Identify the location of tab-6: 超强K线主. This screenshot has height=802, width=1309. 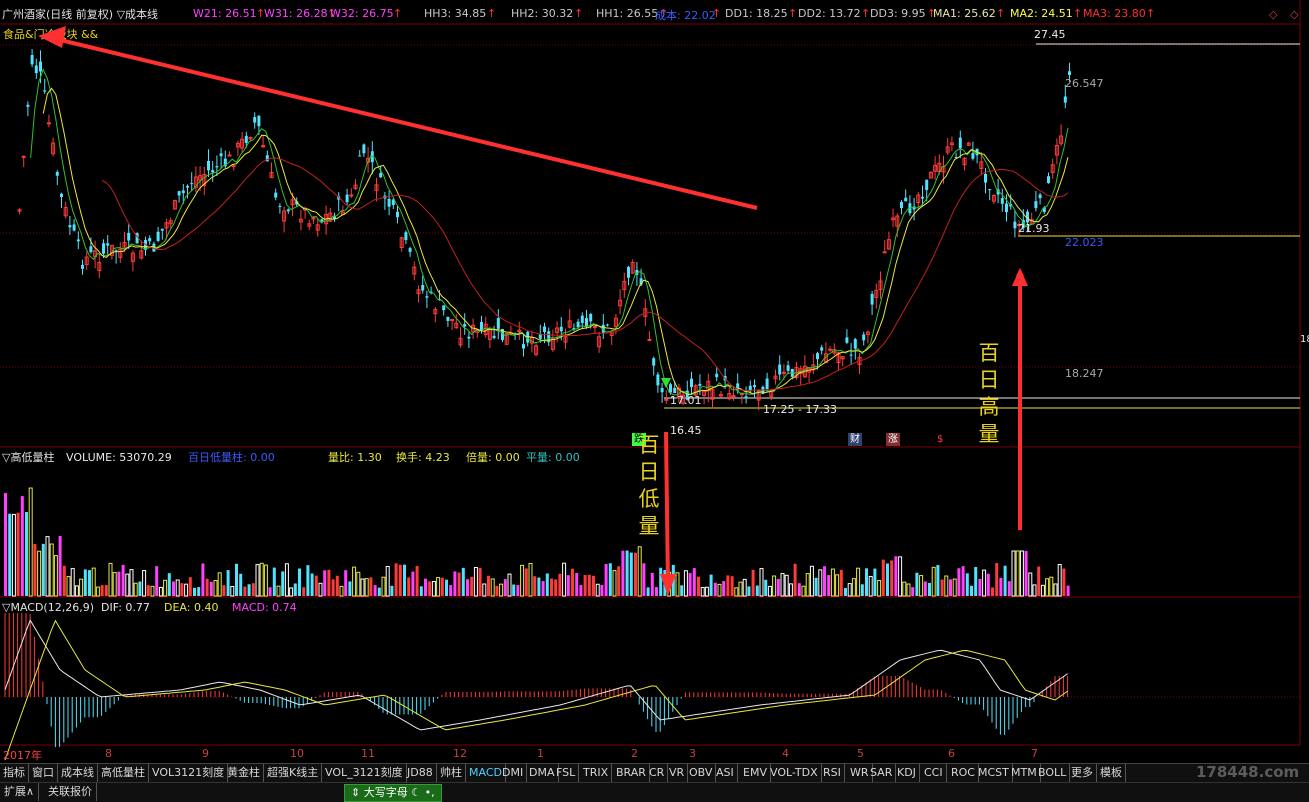
(293, 773).